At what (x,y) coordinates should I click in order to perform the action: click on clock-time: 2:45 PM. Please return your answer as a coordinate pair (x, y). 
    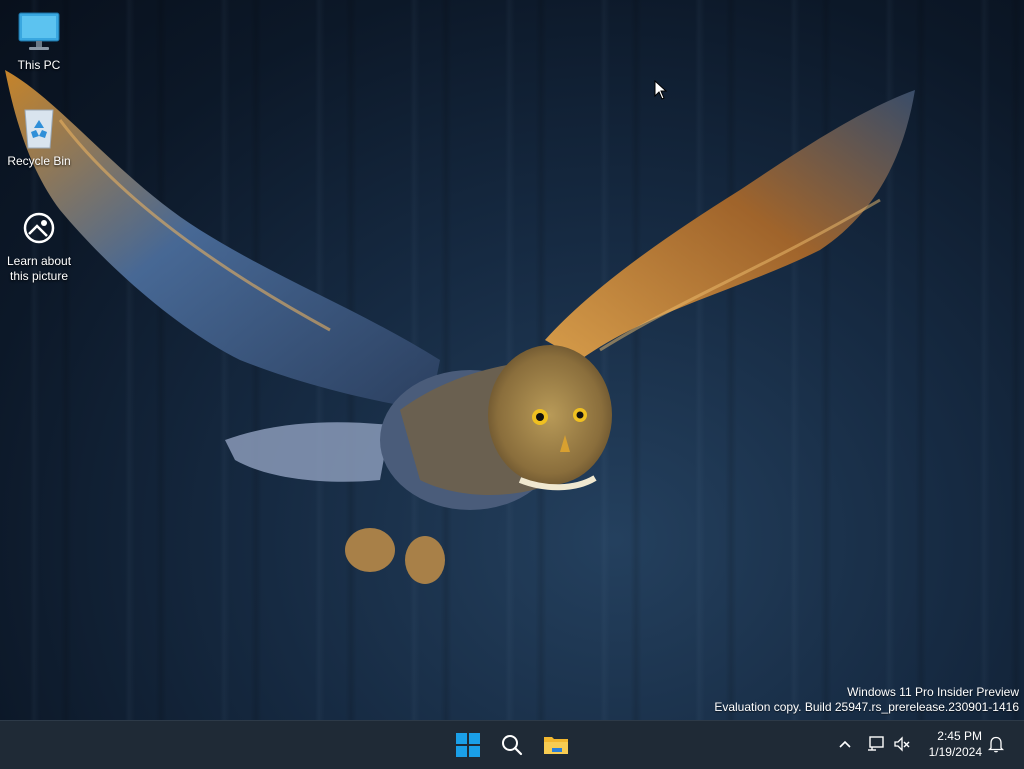
    Looking at the image, I should click on (959, 736).